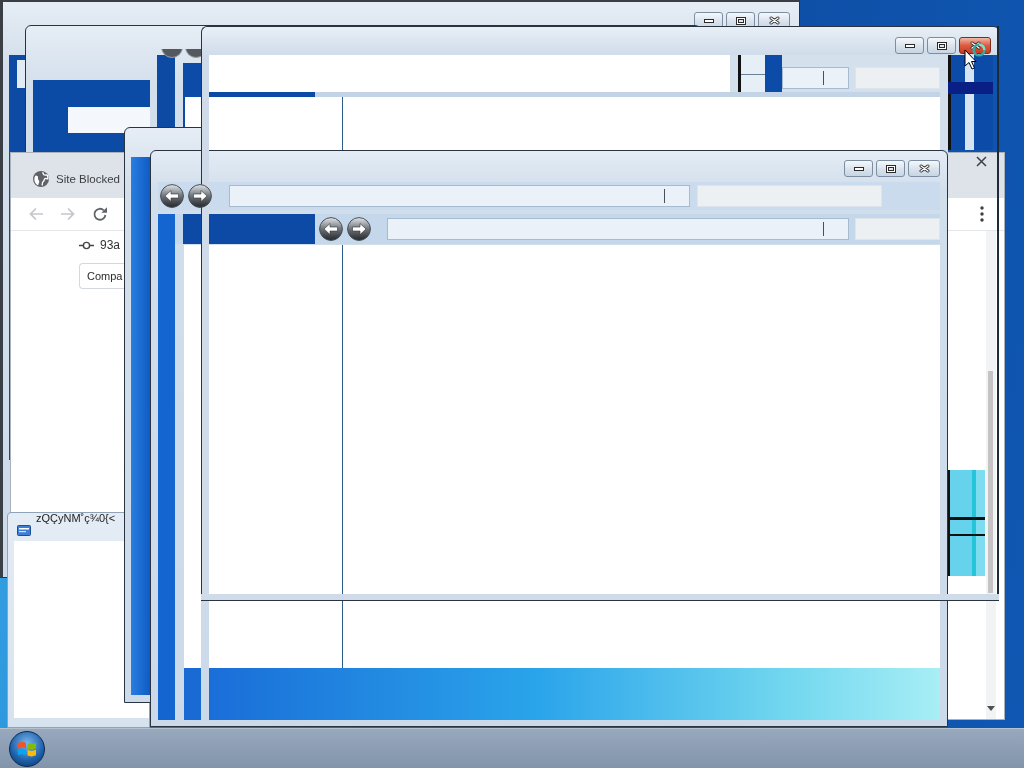 The width and height of the screenshot is (1024, 768). I want to click on close-button, so click(924, 168).